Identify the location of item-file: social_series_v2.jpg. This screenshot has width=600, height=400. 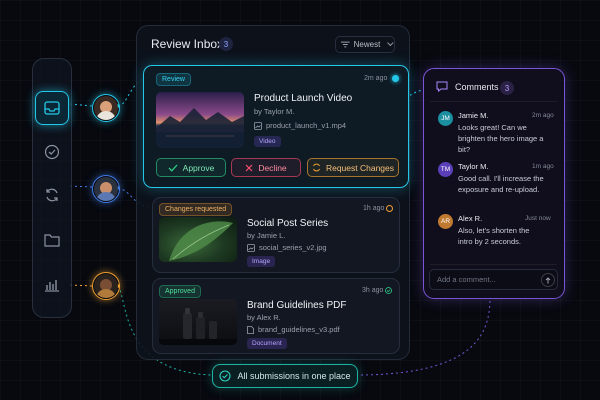
(287, 247).